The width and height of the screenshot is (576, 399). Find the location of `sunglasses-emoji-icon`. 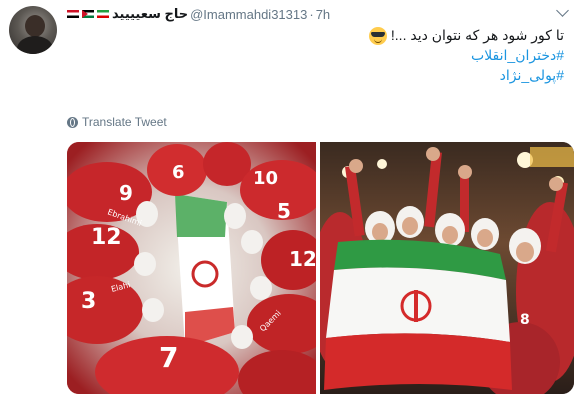

sunglasses-emoji-icon is located at coordinates (378, 36).